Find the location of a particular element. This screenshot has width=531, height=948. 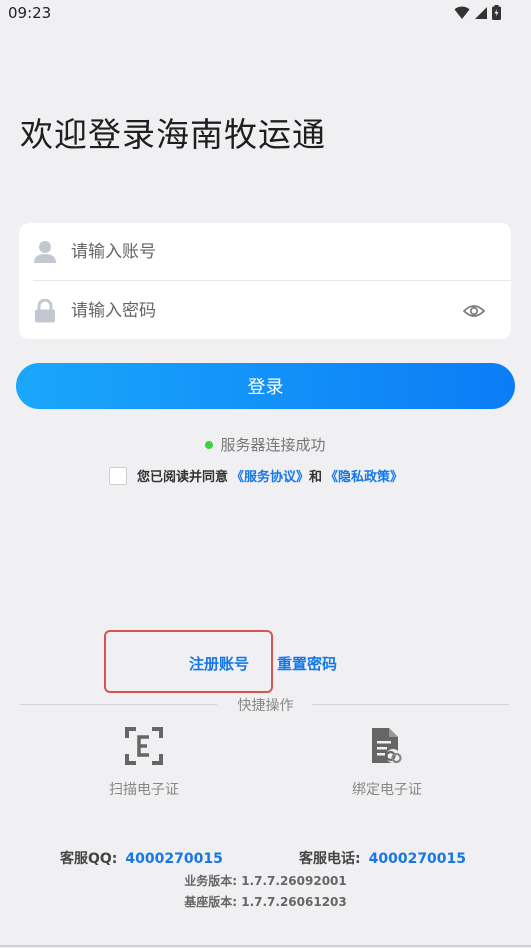

status-dot is located at coordinates (209, 444).